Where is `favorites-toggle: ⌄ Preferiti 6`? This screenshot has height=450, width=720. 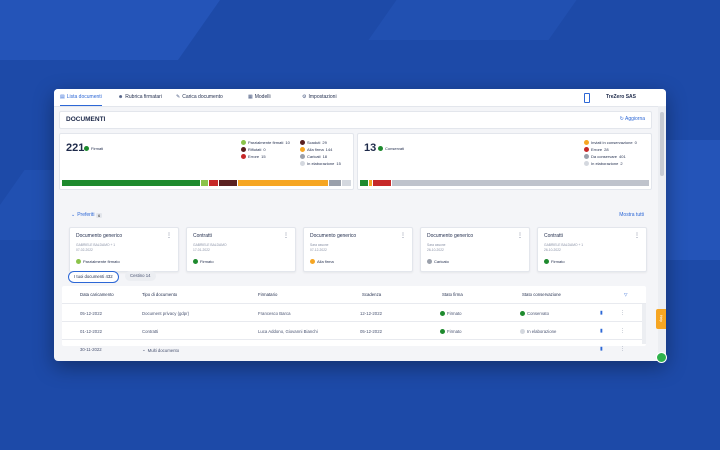
favorites-toggle: ⌄ Preferiti 6 is located at coordinates (86, 215).